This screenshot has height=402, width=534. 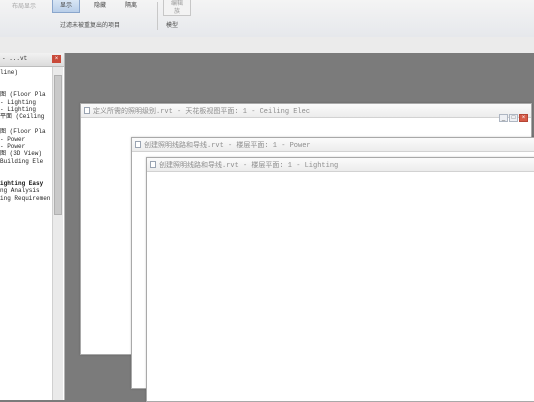 I want to click on window-title: 创建照明线路和导线.rvt - 楼层平面: 1 - Lighting, so click(x=249, y=166).